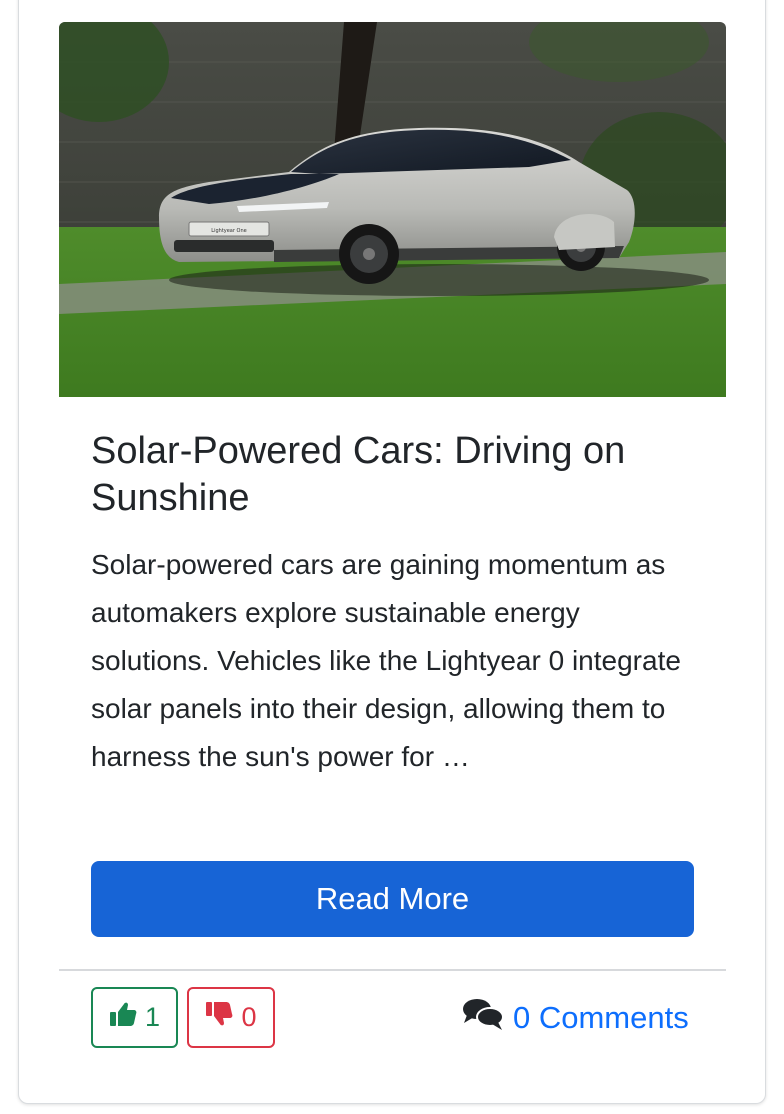 Image resolution: width=784 pixels, height=1114 pixels. I want to click on comments-icon, so click(483, 1018).